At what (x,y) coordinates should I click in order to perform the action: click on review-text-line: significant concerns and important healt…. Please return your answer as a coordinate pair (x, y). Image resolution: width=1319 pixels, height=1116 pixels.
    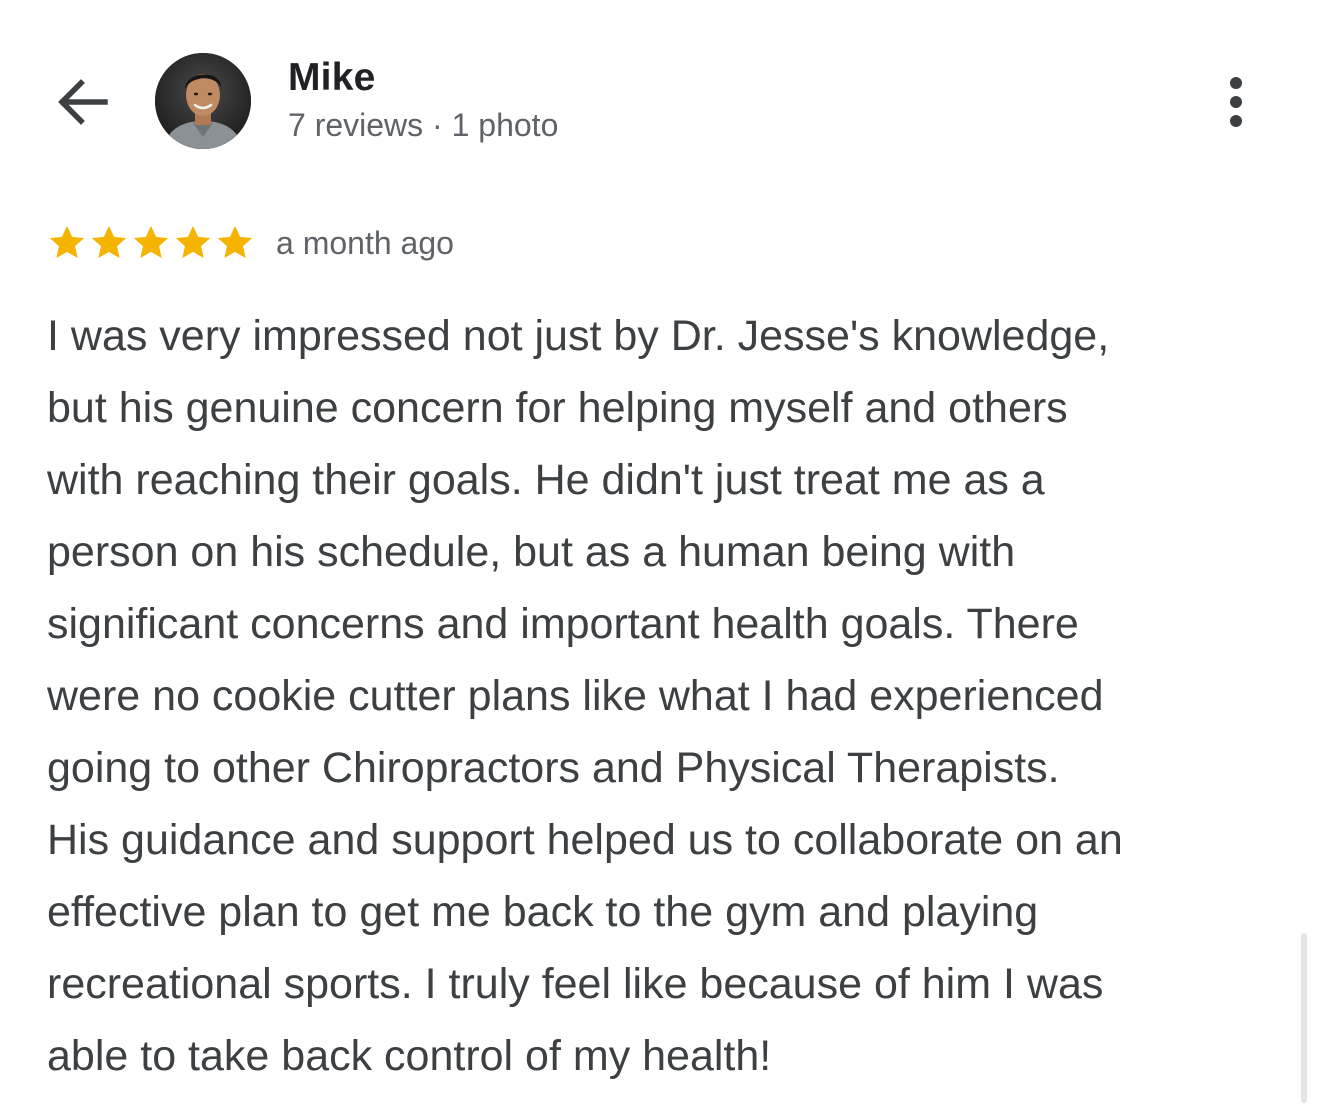
    Looking at the image, I should click on (563, 624).